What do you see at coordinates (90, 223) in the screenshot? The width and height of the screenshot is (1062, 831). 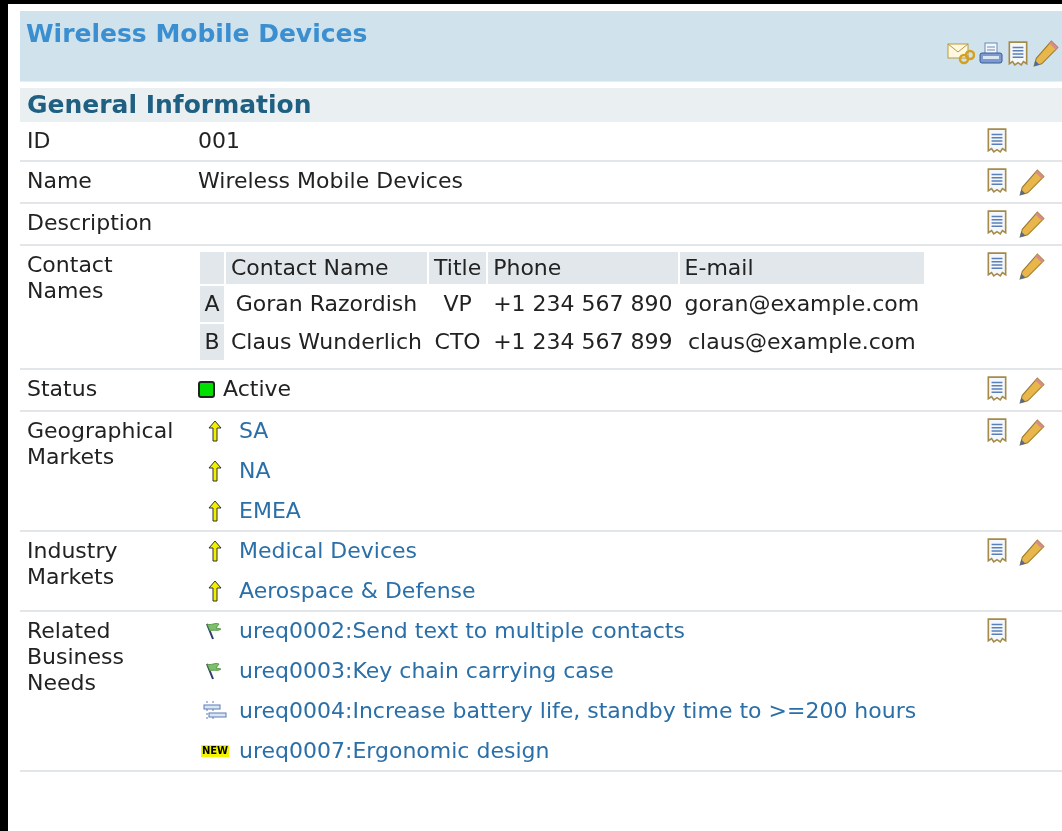 I see `field-label: Description` at bounding box center [90, 223].